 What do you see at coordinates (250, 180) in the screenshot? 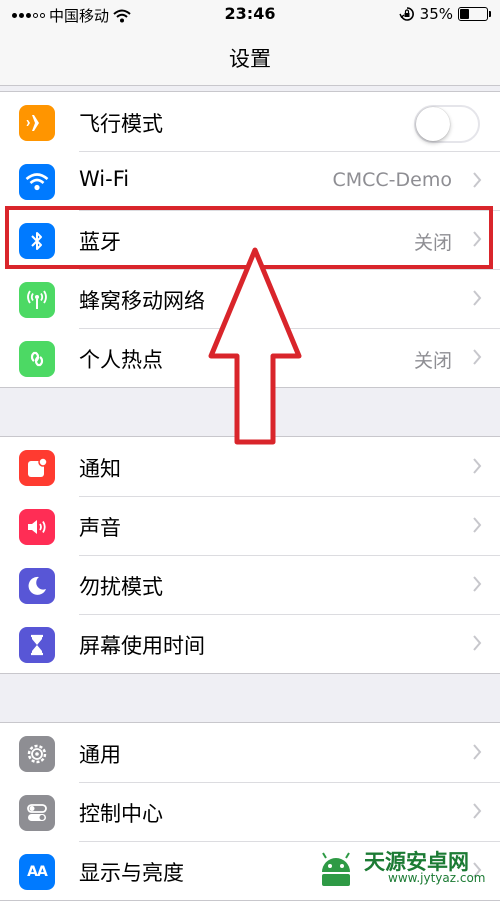
I see `settings-row-wifi: Wi-Fi CMCC-Demo` at bounding box center [250, 180].